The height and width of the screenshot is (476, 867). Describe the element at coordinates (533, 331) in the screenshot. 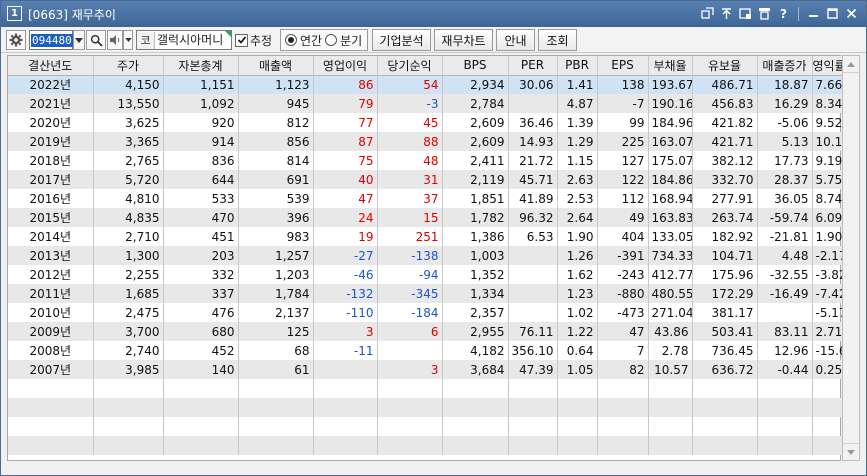

I see `cell-per: 76.11` at that location.